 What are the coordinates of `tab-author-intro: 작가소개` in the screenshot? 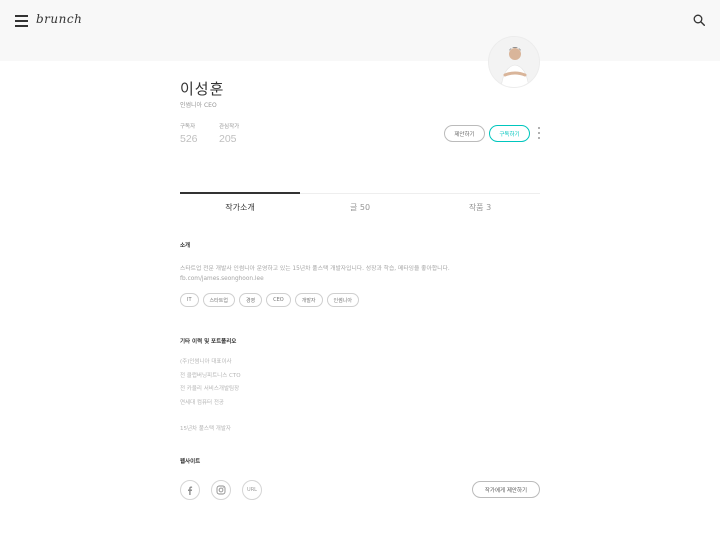 It's located at (240, 207).